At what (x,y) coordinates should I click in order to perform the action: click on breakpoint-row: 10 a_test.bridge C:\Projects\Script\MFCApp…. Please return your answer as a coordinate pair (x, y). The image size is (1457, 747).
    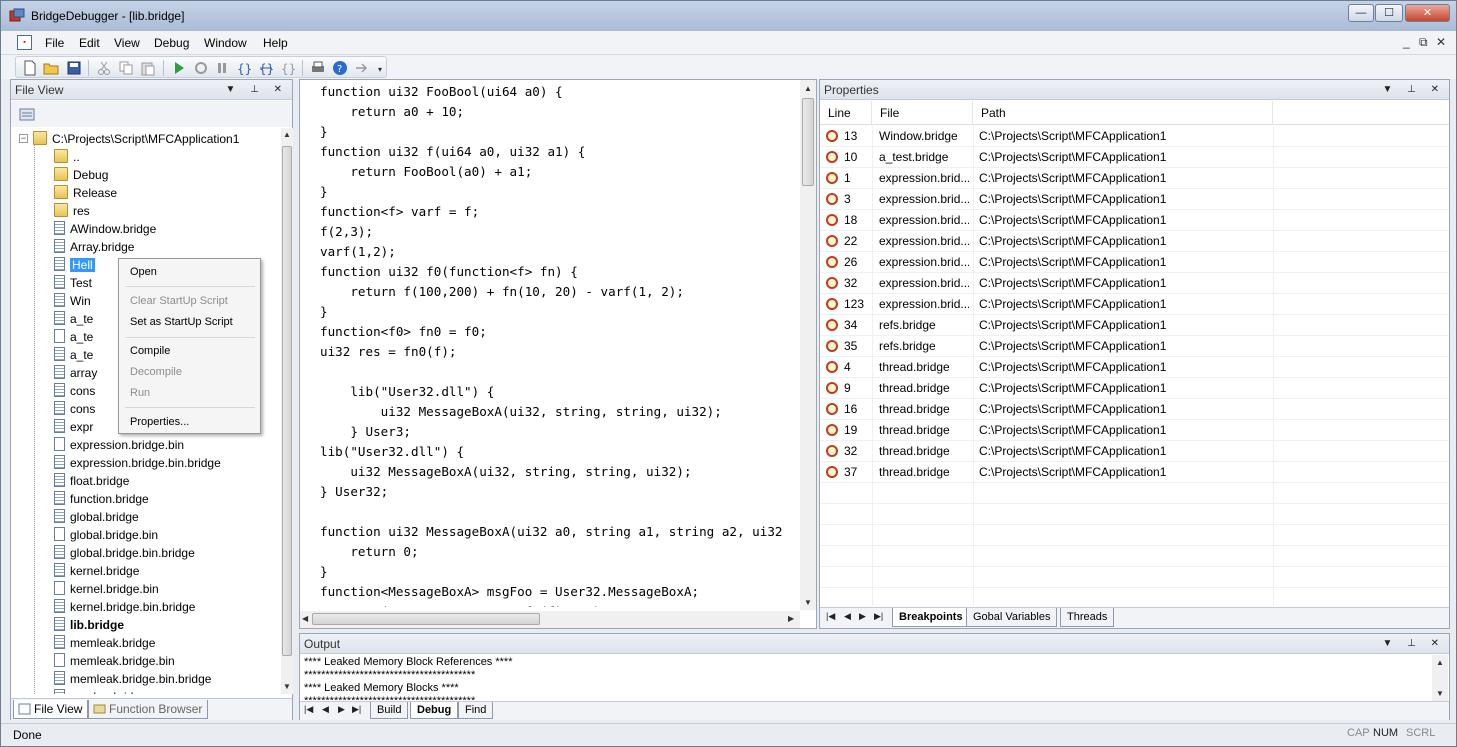
    Looking at the image, I should click on (1134, 157).